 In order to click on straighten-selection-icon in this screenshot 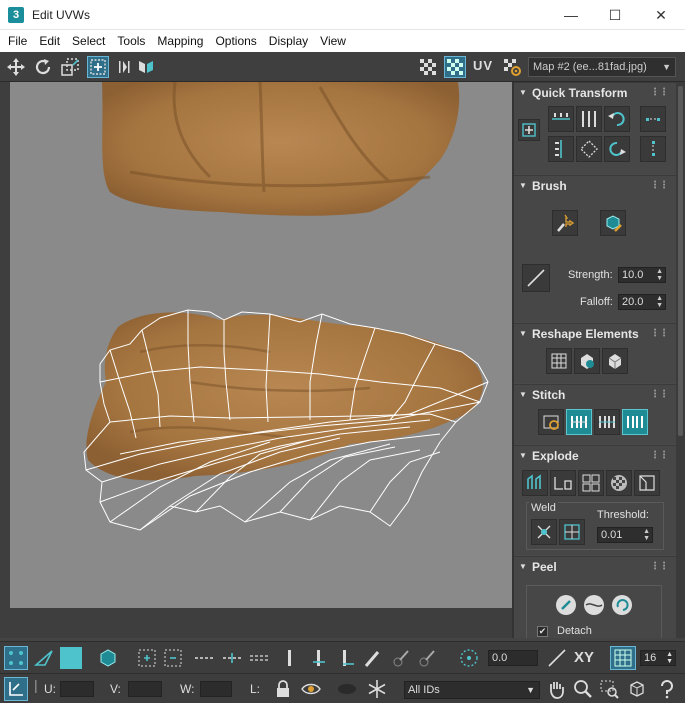, I will do `click(559, 361)`.